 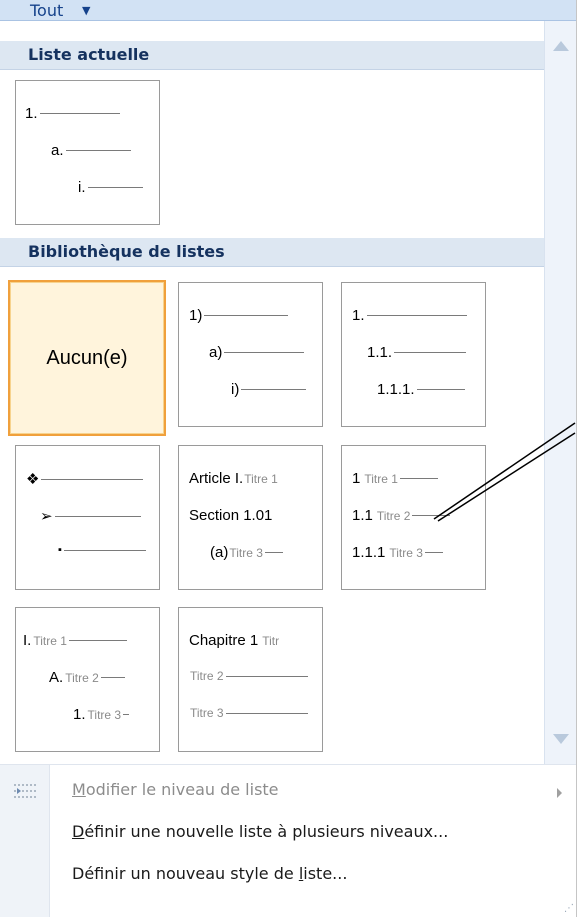 What do you see at coordinates (413, 354) in the screenshot?
I see `list-tile-legal-numbering: 1. 1.1. 1.1.1.` at bounding box center [413, 354].